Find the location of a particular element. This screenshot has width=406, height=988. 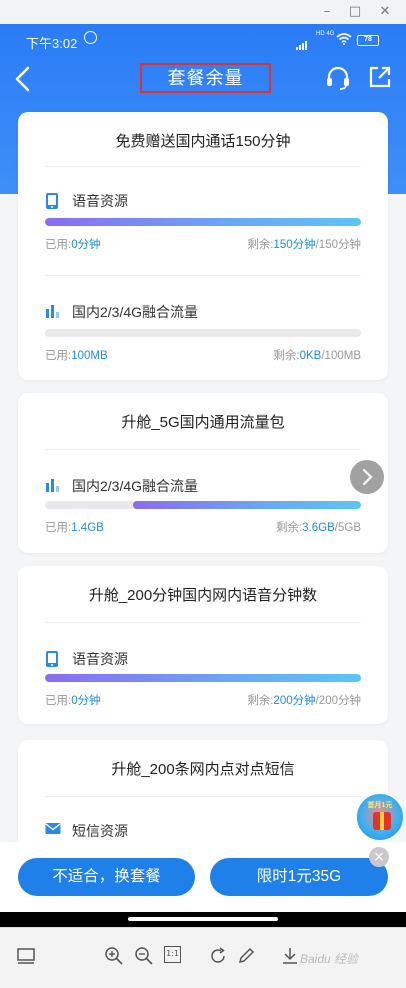

remaining-amount: 剩余:200分钟/200分钟 is located at coordinates (304, 701).